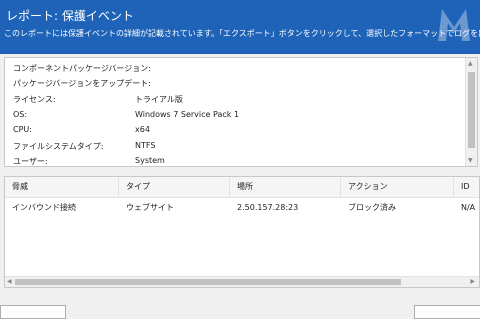 The height and width of the screenshot is (319, 480). Describe the element at coordinates (9, 282) in the screenshot. I see `scroll-left-icon: ◀` at that location.